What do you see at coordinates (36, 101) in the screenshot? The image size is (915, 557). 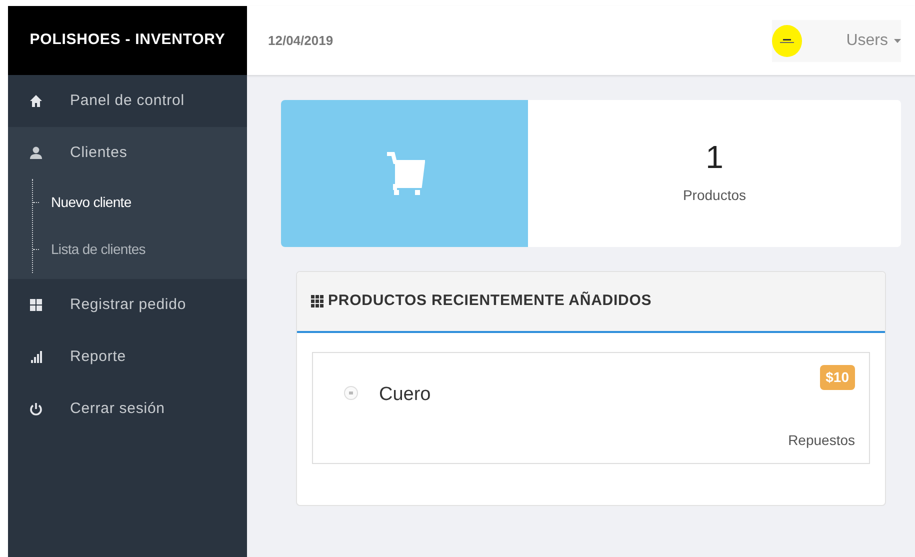 I see `home-icon` at bounding box center [36, 101].